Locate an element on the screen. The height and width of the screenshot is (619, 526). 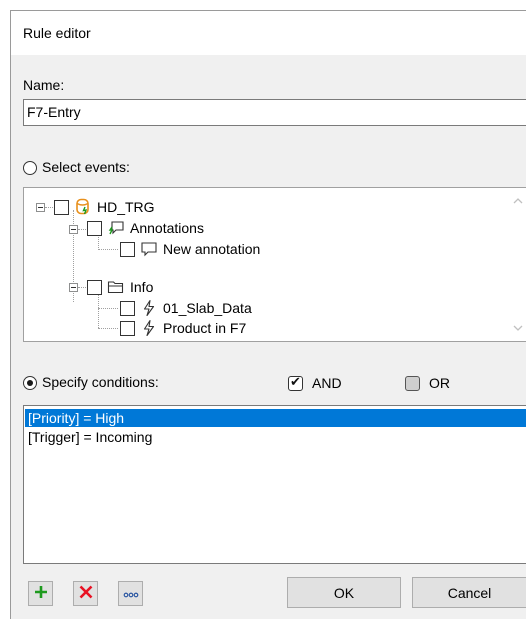
tree-node-label: 01_Slab_Data is located at coordinates (207, 308).